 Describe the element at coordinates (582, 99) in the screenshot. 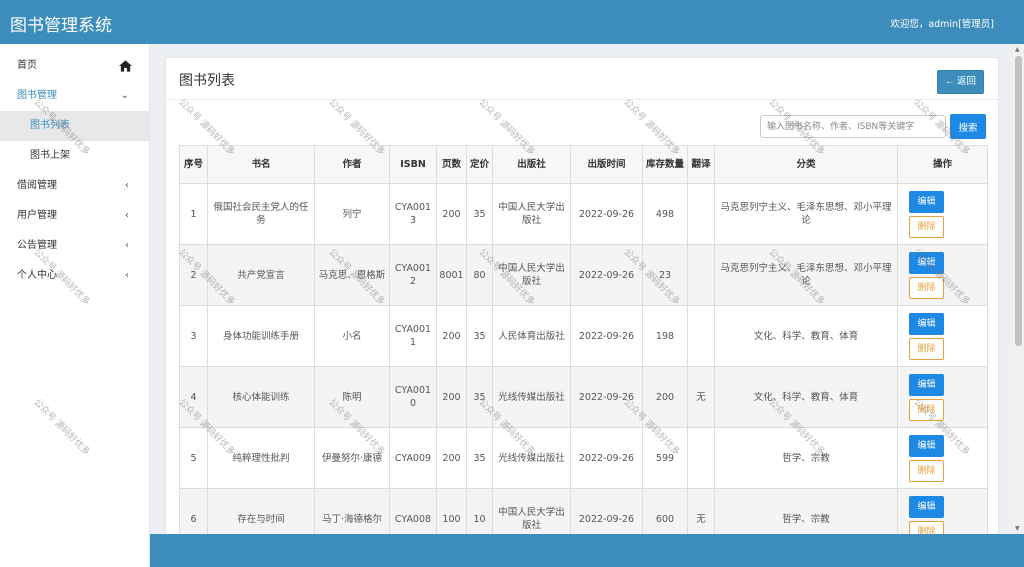

I see `divider` at that location.